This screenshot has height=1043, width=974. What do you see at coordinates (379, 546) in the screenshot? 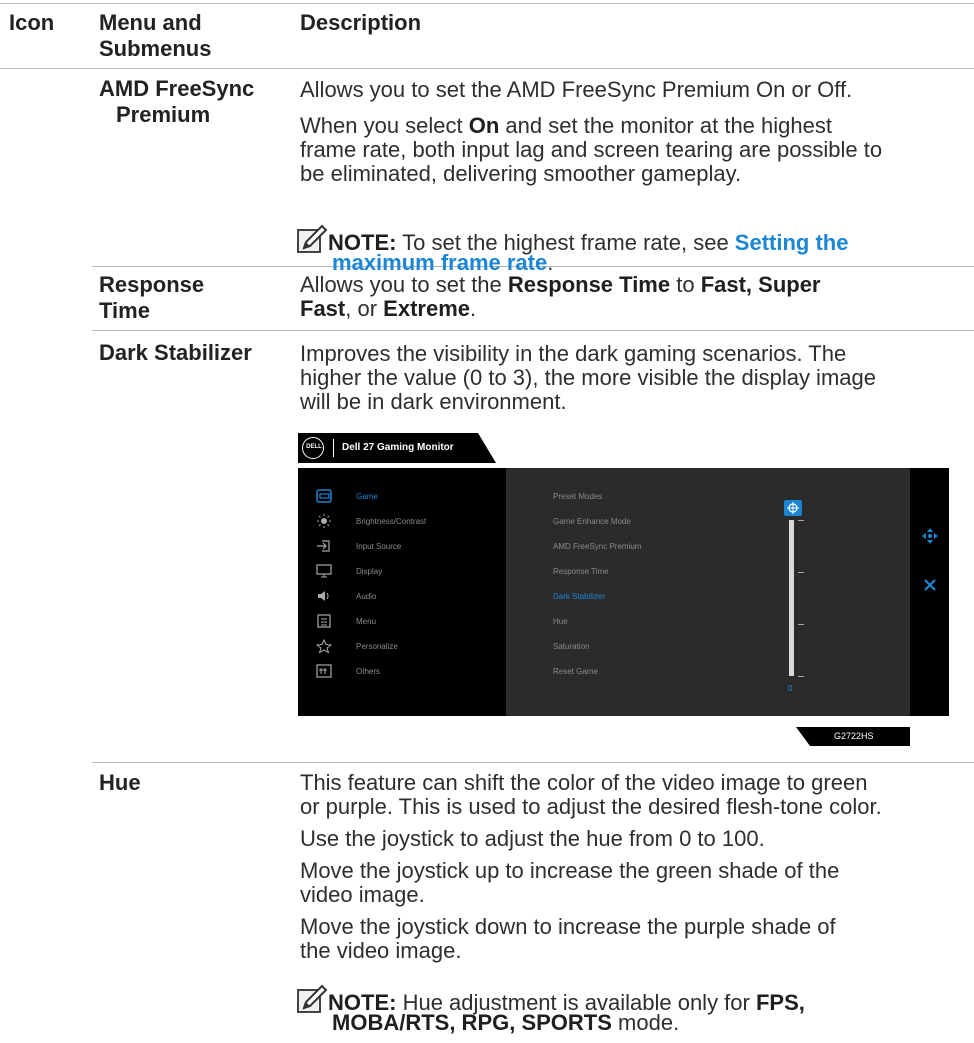
I see `osd-menu-label: Input Source` at bounding box center [379, 546].